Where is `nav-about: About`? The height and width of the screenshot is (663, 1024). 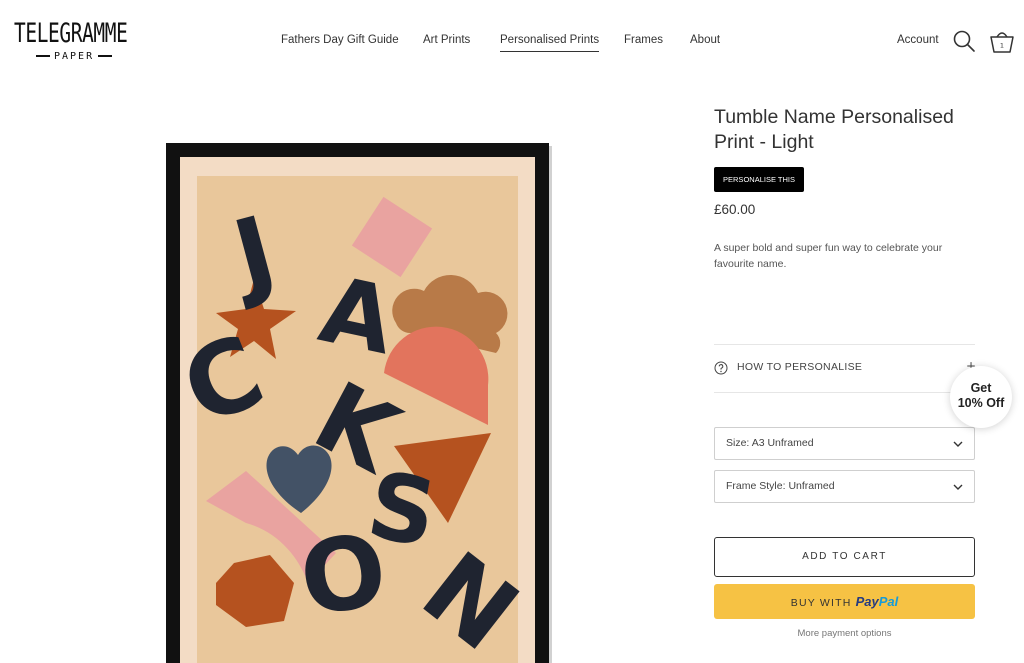
nav-about: About is located at coordinates (705, 40).